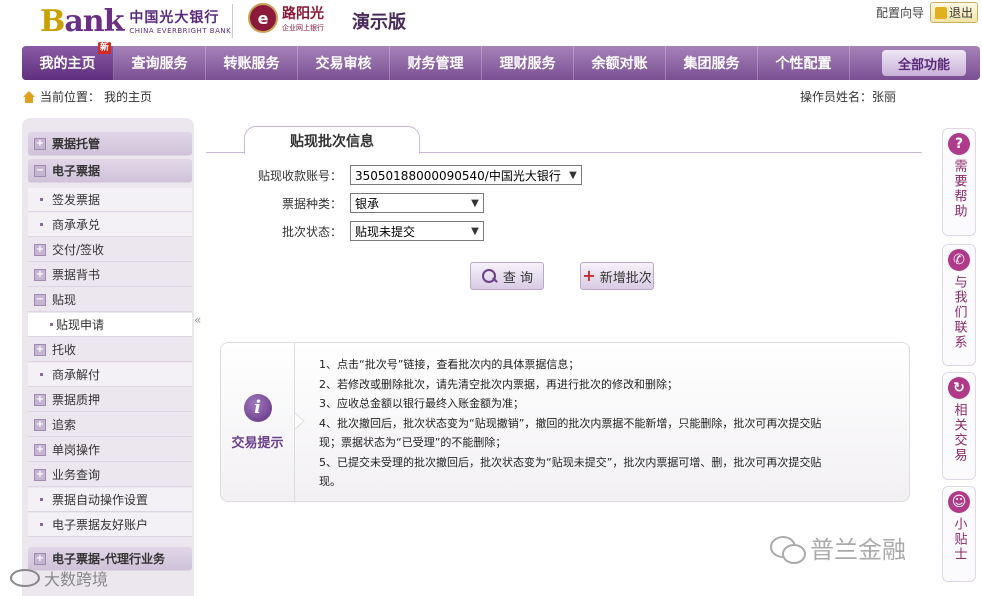 The width and height of the screenshot is (982, 596). Describe the element at coordinates (67, 64) in the screenshot. I see `nav-label: 我的主页` at that location.